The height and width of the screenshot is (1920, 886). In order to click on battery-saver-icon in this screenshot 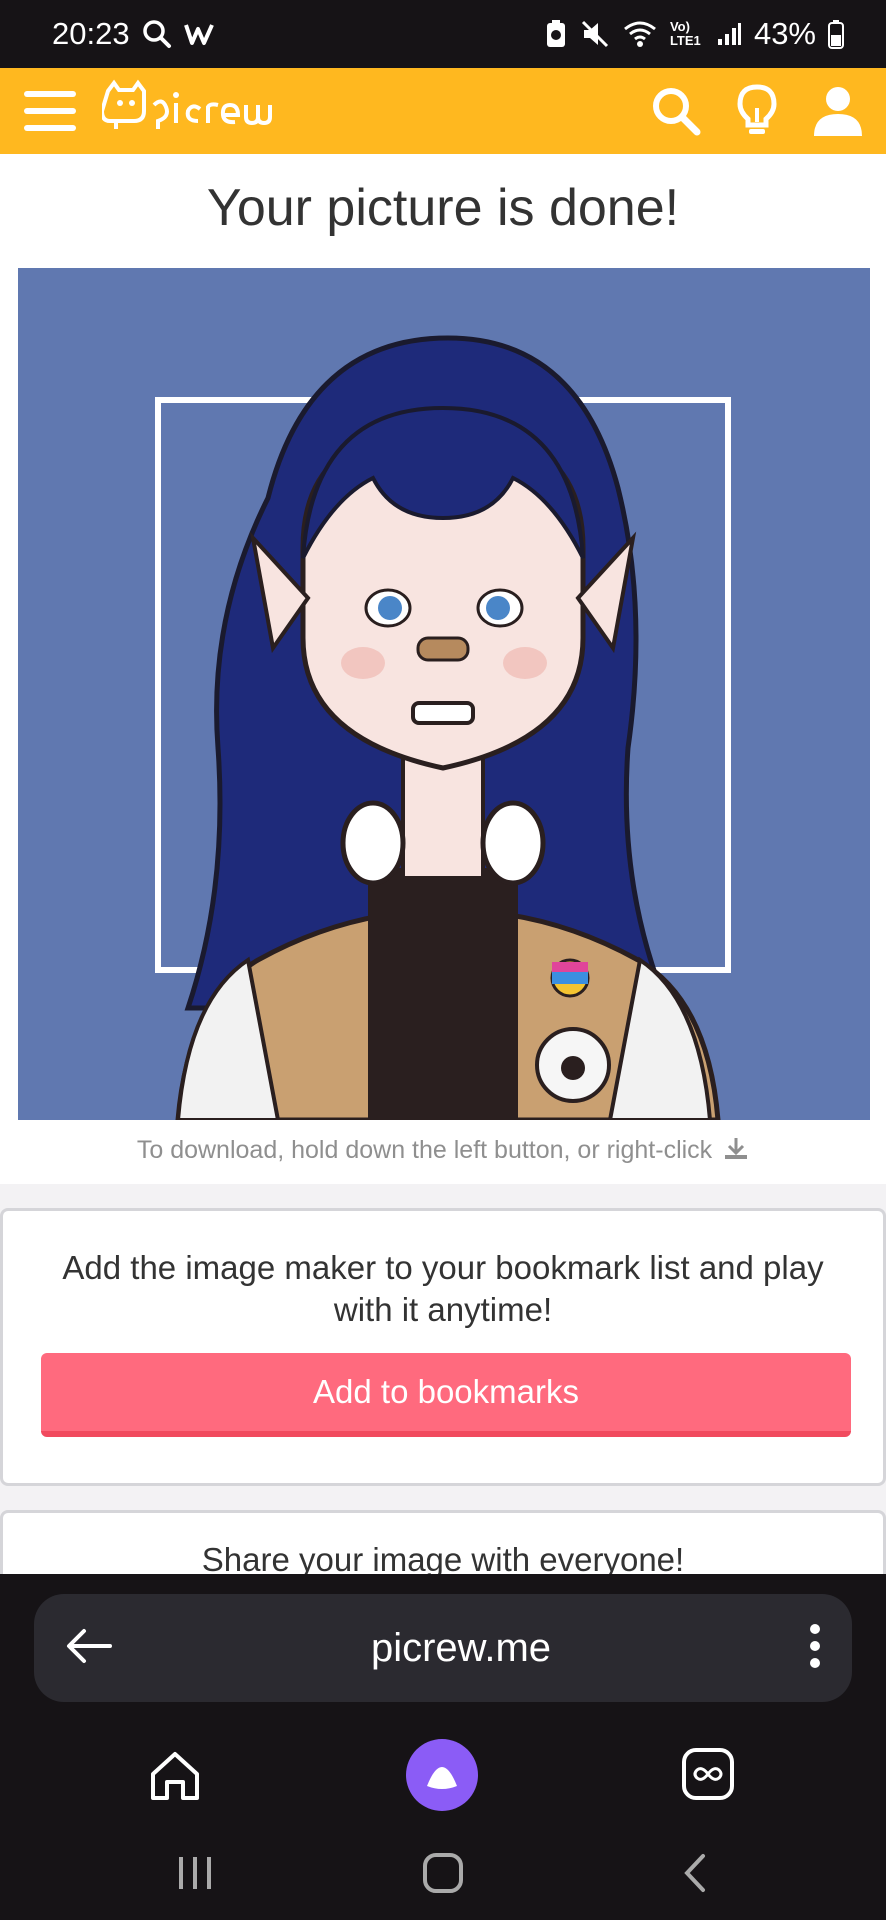, I will do `click(556, 34)`.